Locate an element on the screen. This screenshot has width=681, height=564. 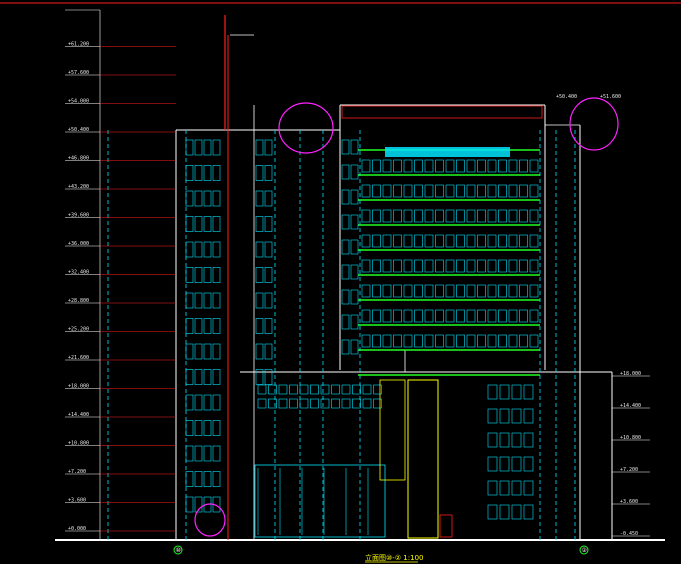
slab-top-glazing is located at coordinates (447, 152).